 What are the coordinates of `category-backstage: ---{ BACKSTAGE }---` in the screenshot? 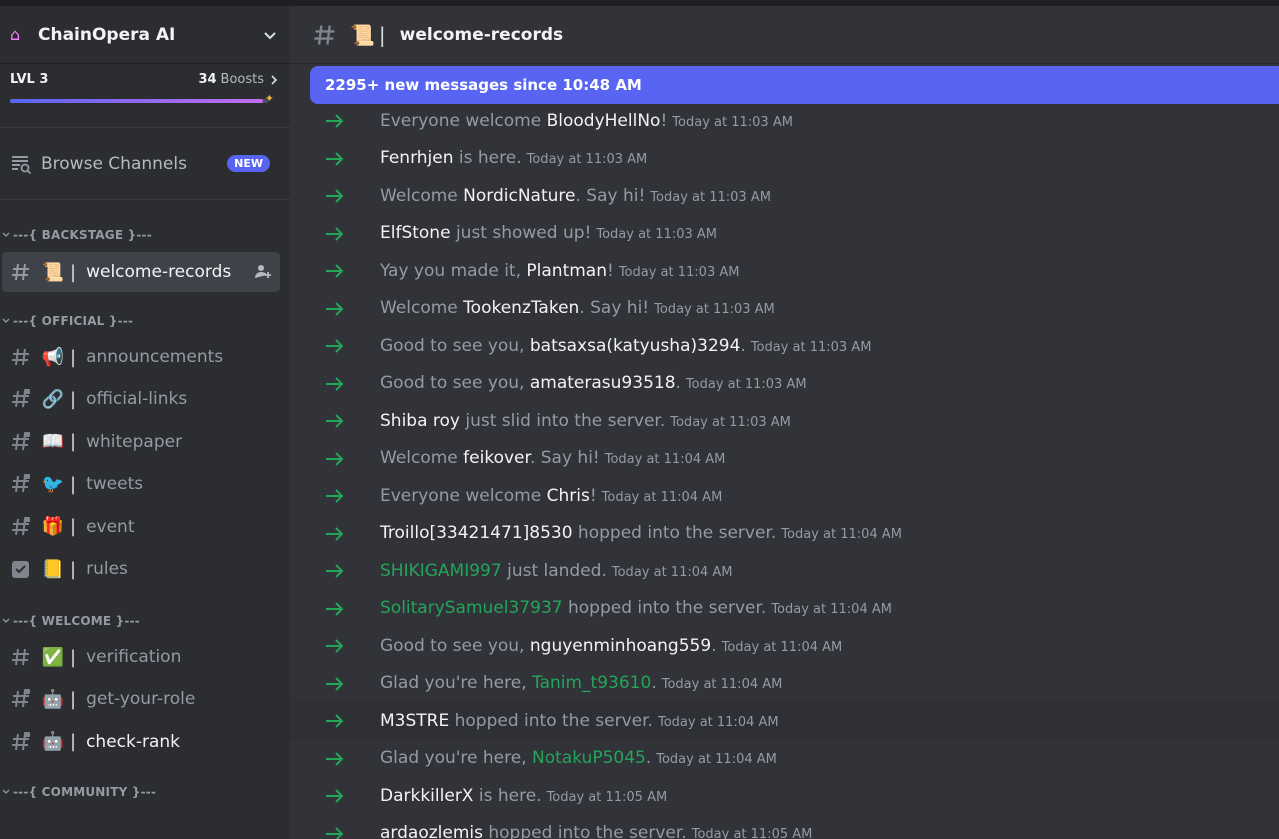 It's located at (145, 235).